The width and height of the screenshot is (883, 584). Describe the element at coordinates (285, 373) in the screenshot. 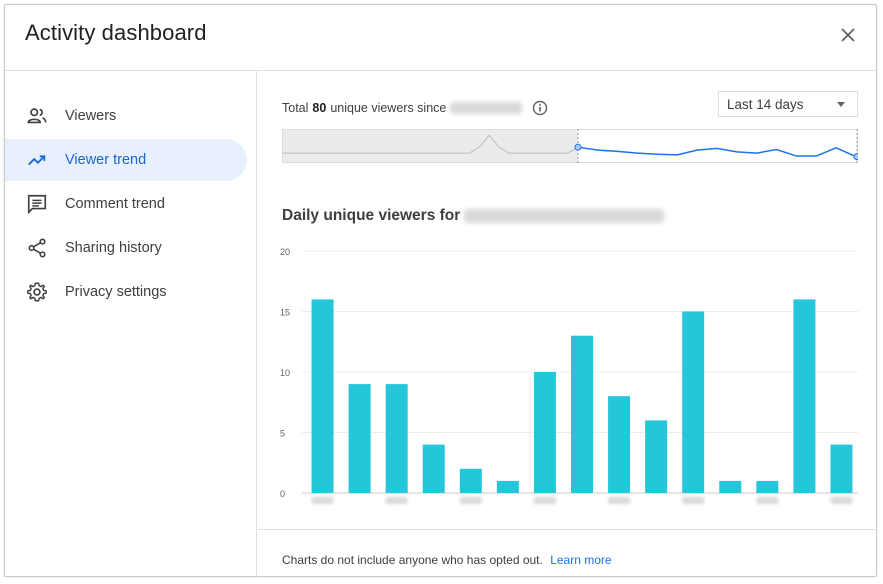

I see `y-tick-label: 10` at that location.